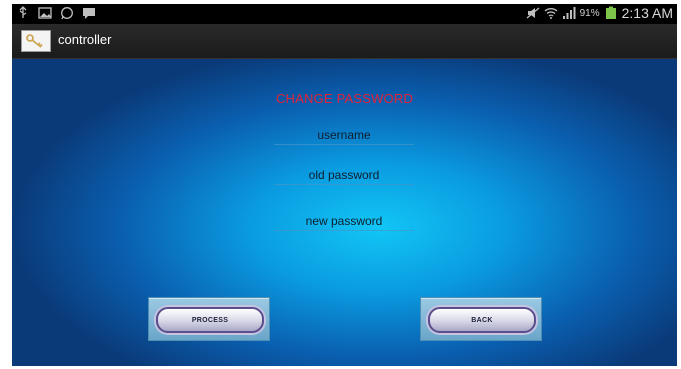 The width and height of the screenshot is (681, 369). I want to click on key-icon, so click(34, 41).